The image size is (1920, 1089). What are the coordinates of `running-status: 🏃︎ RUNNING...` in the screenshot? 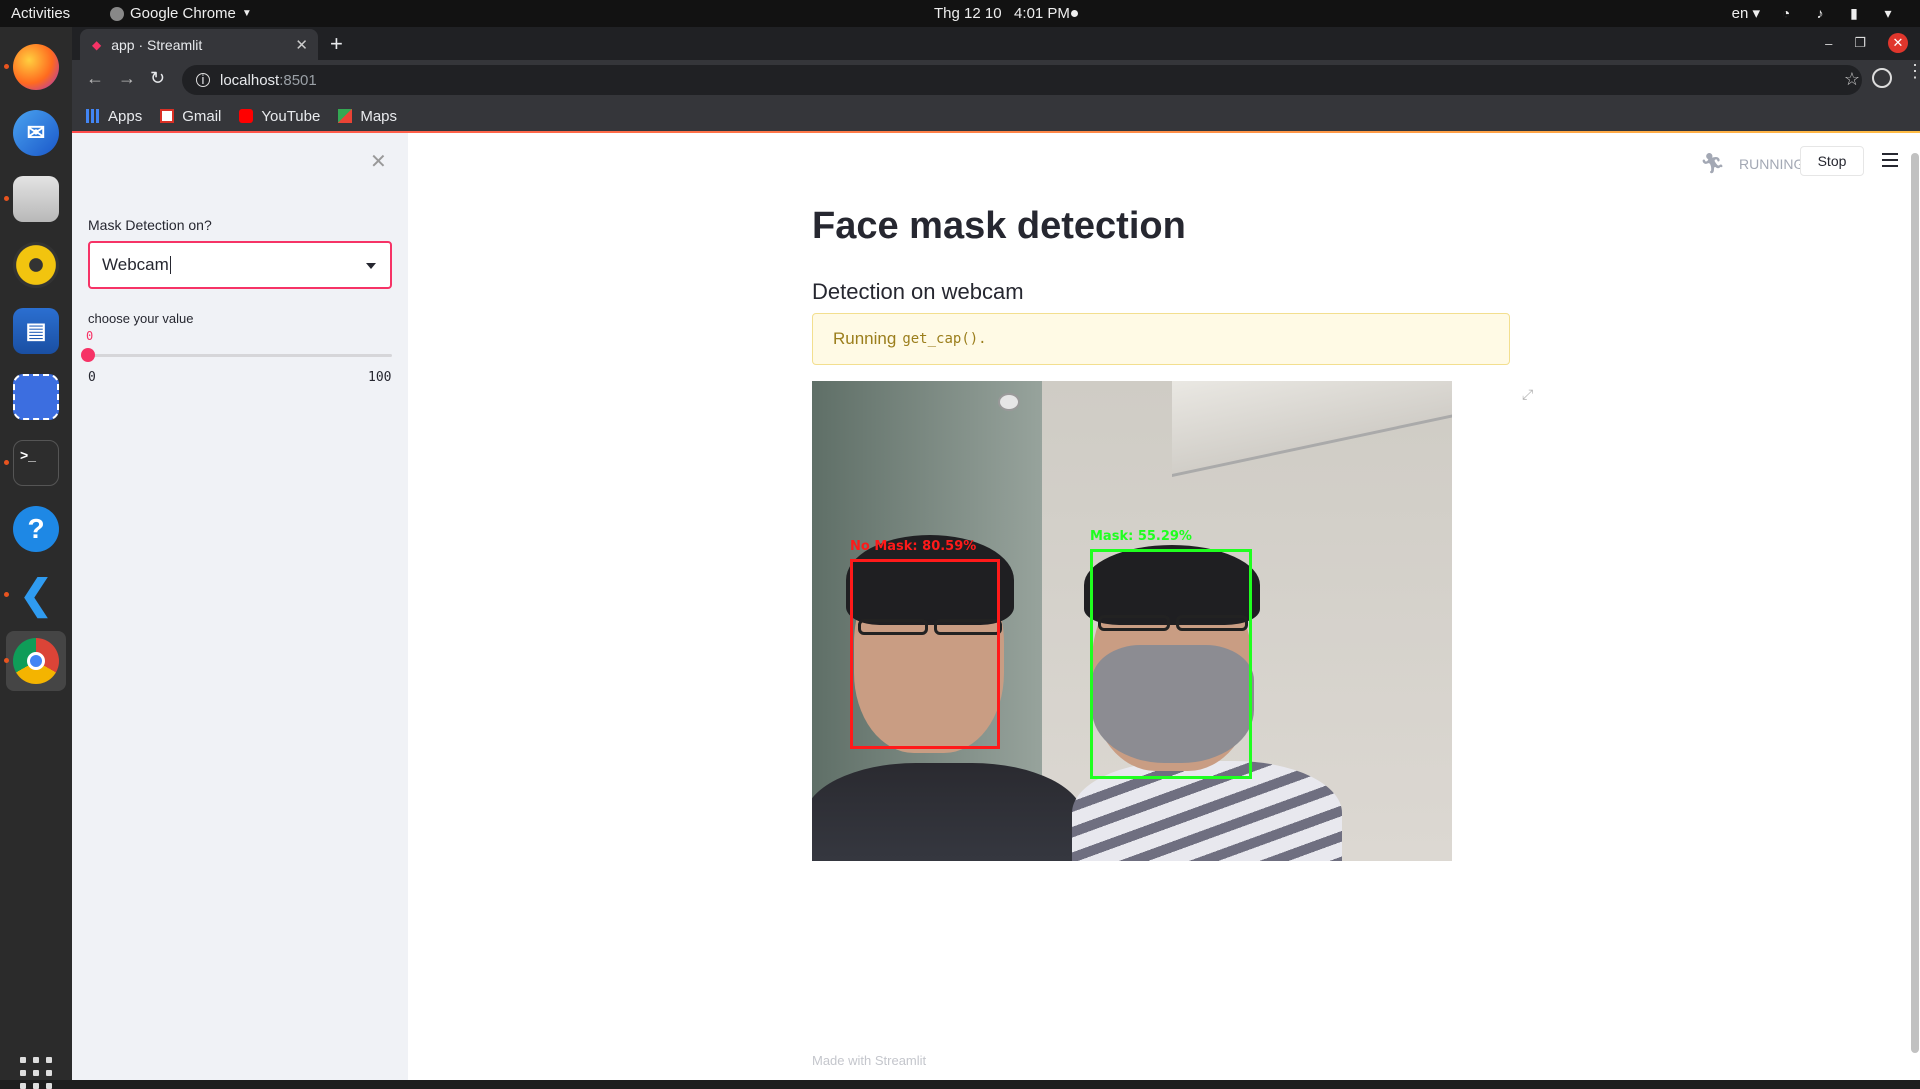 It's located at (1758, 163).